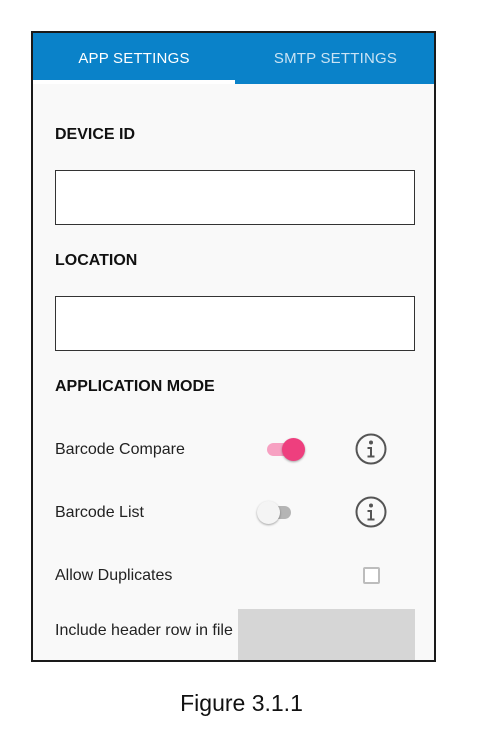 The height and width of the screenshot is (743, 483). What do you see at coordinates (95, 134) in the screenshot?
I see `device-id-label: DEVICE ID` at bounding box center [95, 134].